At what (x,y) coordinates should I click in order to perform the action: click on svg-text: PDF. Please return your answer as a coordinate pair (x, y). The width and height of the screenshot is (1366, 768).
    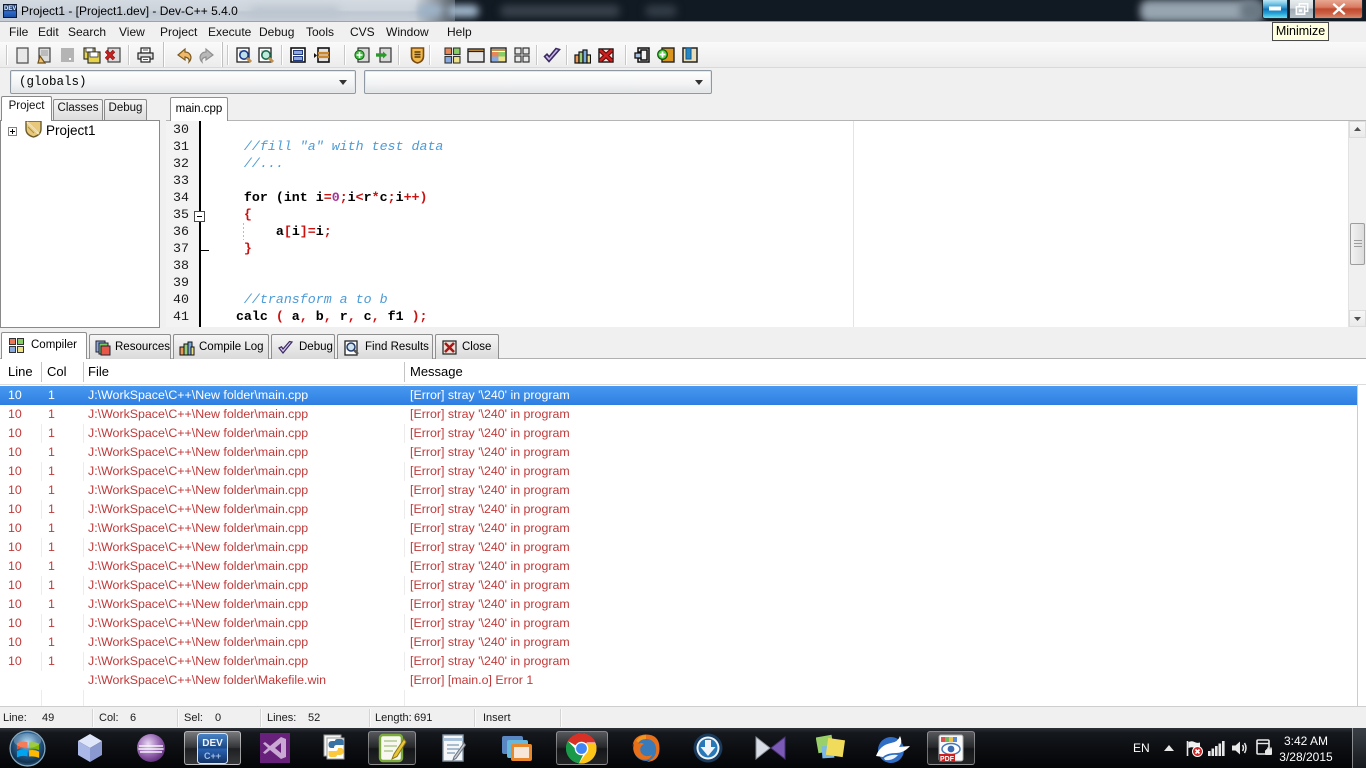
    Looking at the image, I should click on (947, 759).